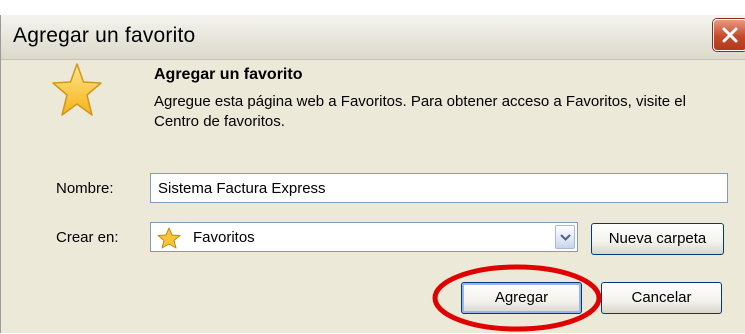  I want to click on name-input: Sistema Factura Express, so click(439, 188).